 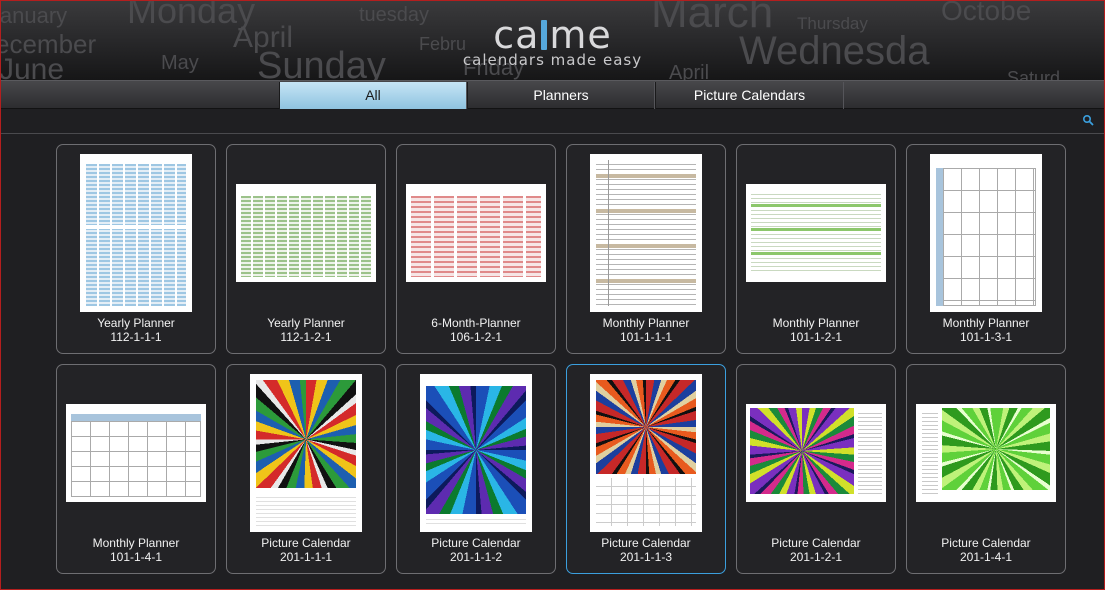 I want to click on template-tile: Picture Calendar 201-1-2-1, so click(x=816, y=469).